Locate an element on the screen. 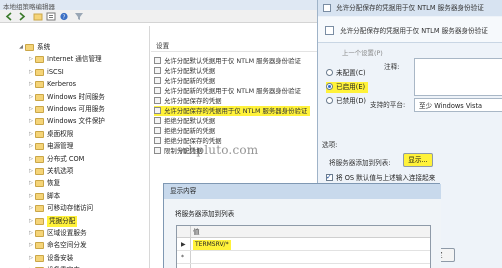  policy-dialog-title: 允许分配保存的凭据用于仅 NTLM 服务器身份验证 is located at coordinates (410, 8).